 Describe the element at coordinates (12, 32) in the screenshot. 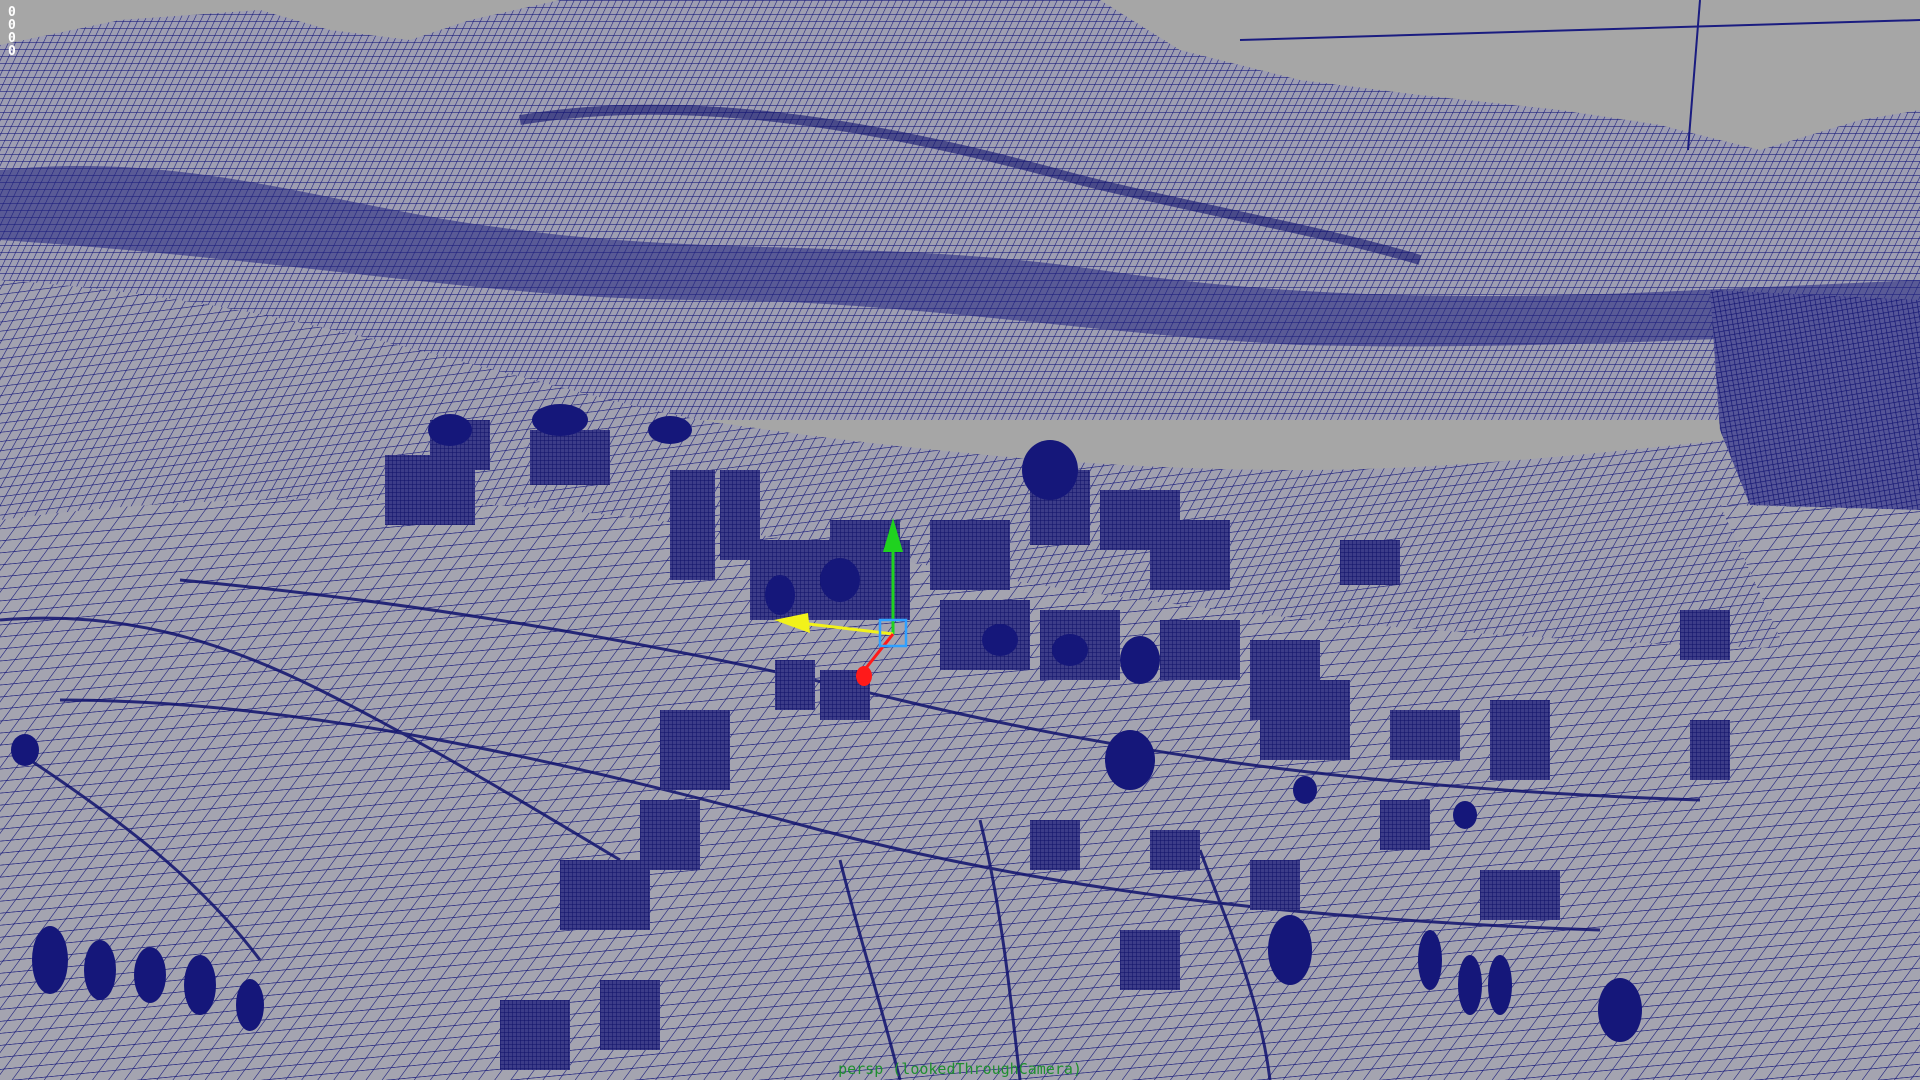

I see `hud-readout: 0 0 0 0` at that location.